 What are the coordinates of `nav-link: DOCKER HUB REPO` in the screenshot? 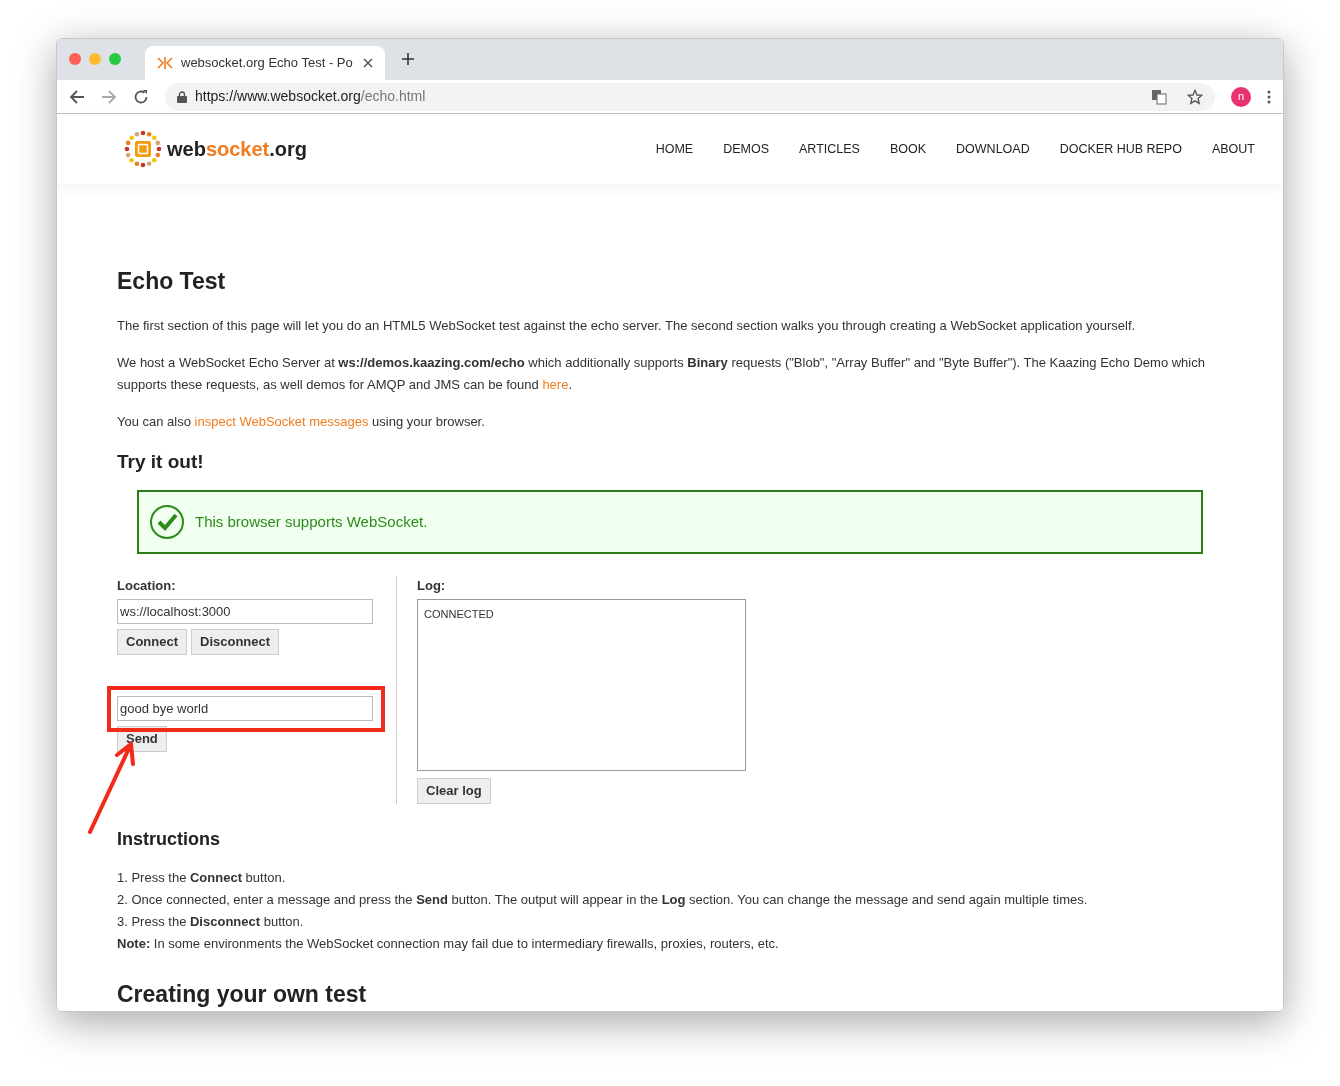 It's located at (1120, 149).